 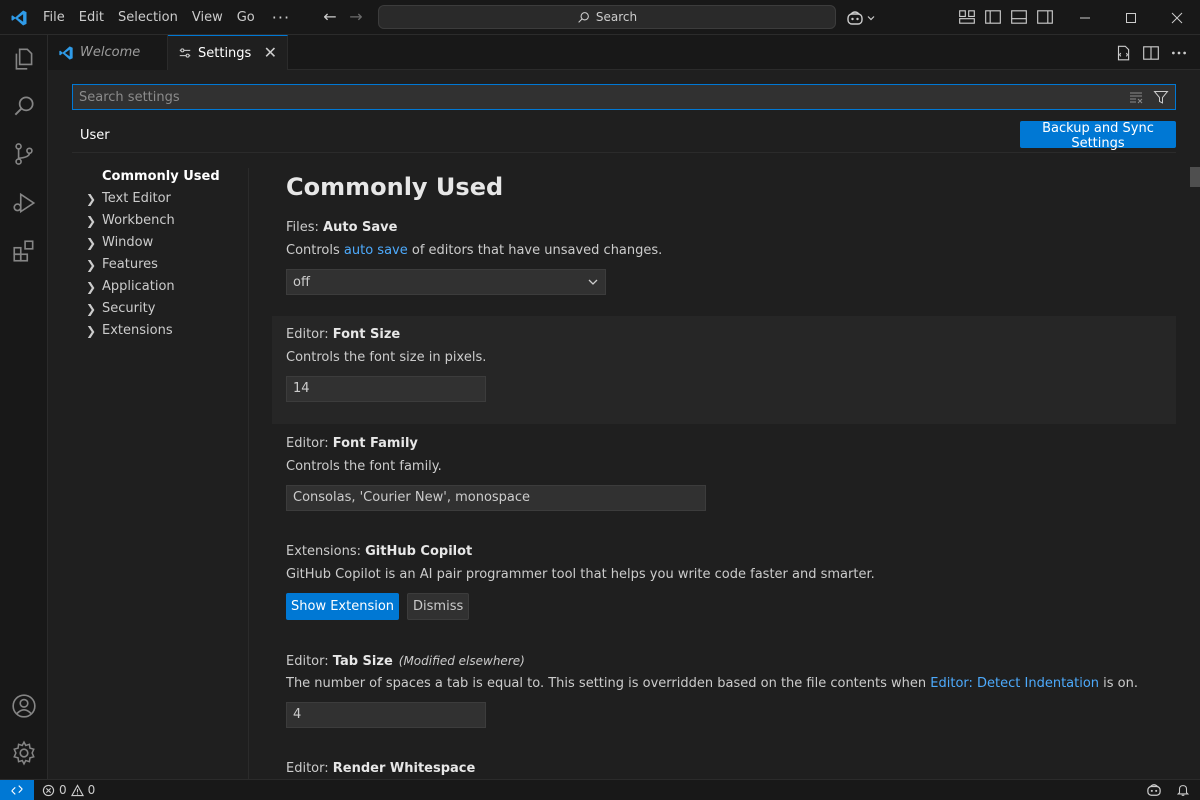 What do you see at coordinates (462, 661) in the screenshot?
I see `modified-elsewhere-indicator: (Modified elsewhere)` at bounding box center [462, 661].